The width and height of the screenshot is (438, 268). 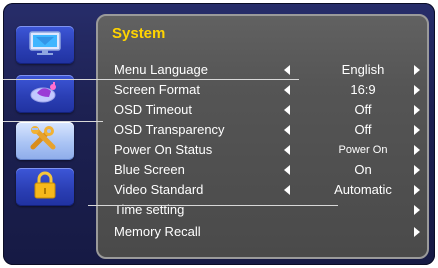 What do you see at coordinates (149, 169) in the screenshot?
I see `menu-row-label: Blue Screen` at bounding box center [149, 169].